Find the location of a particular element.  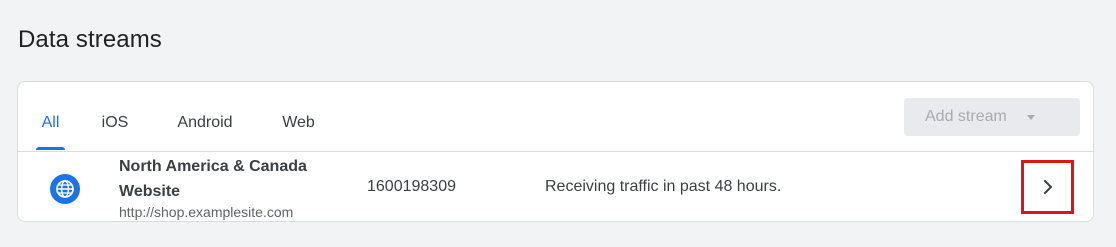

tab-web-label: Web is located at coordinates (298, 122).